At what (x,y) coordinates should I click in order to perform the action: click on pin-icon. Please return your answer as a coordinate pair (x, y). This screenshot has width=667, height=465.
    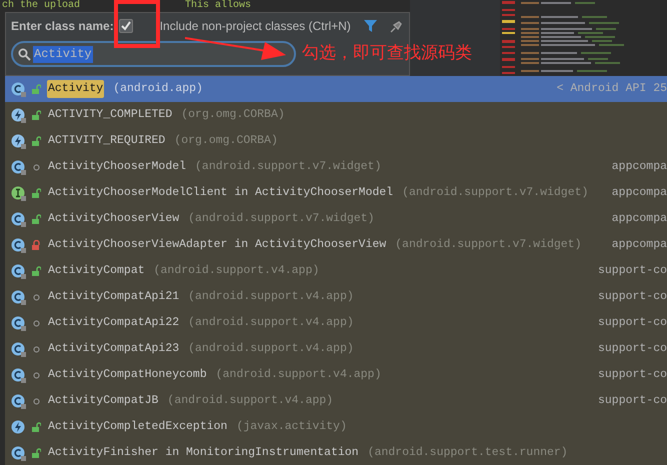
    Looking at the image, I should click on (396, 26).